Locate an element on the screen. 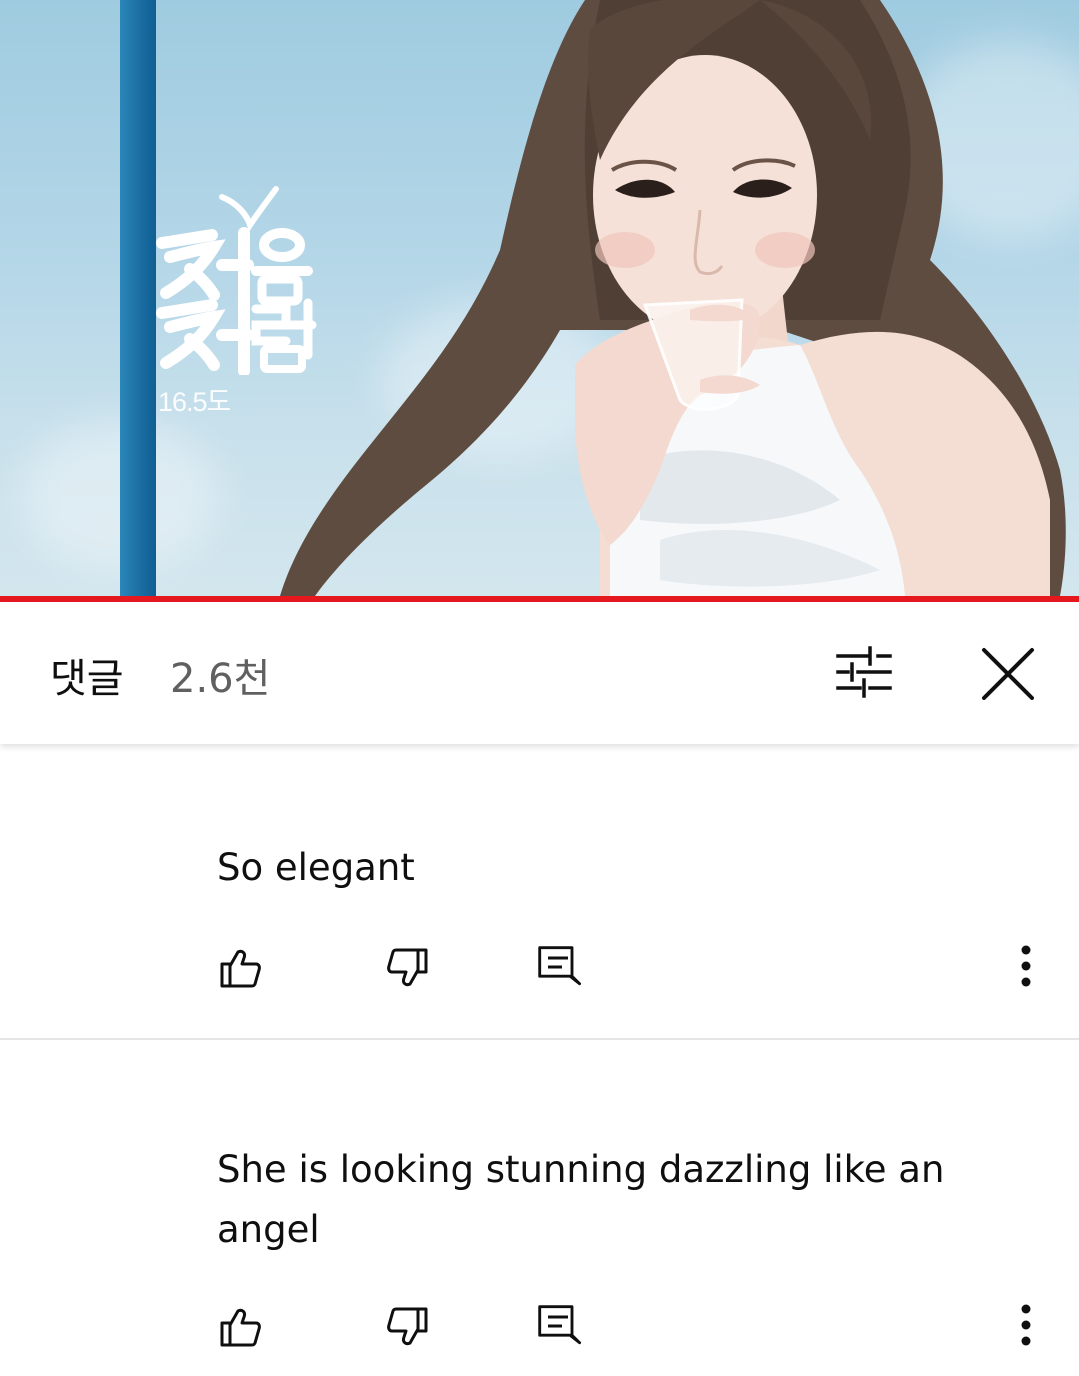 The height and width of the screenshot is (1376, 1079). comments-title: 댓글 is located at coordinates (87, 679).